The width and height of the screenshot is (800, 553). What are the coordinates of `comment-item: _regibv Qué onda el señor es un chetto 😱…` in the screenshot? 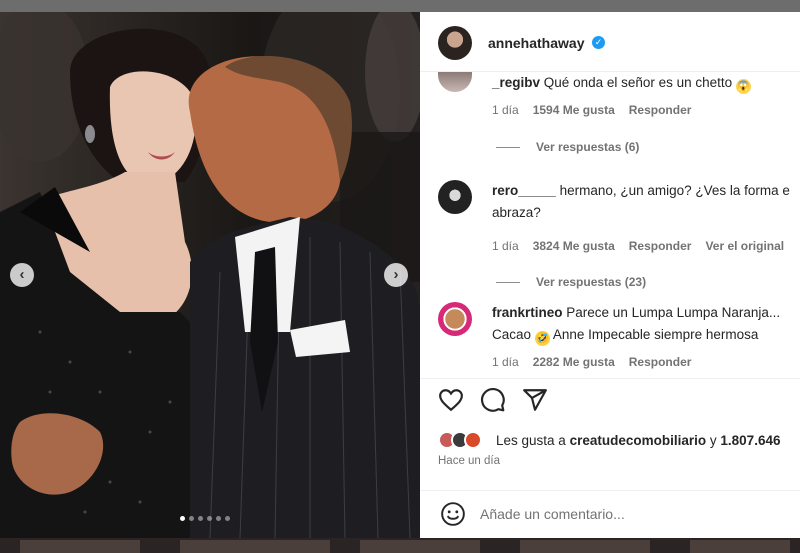 It's located at (610, 122).